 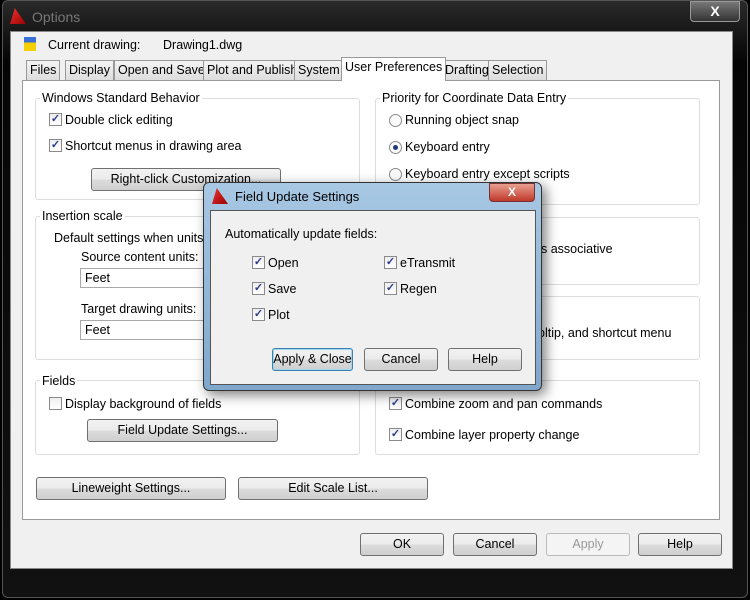 What do you see at coordinates (418, 289) in the screenshot?
I see `regen-label: Regen` at bounding box center [418, 289].